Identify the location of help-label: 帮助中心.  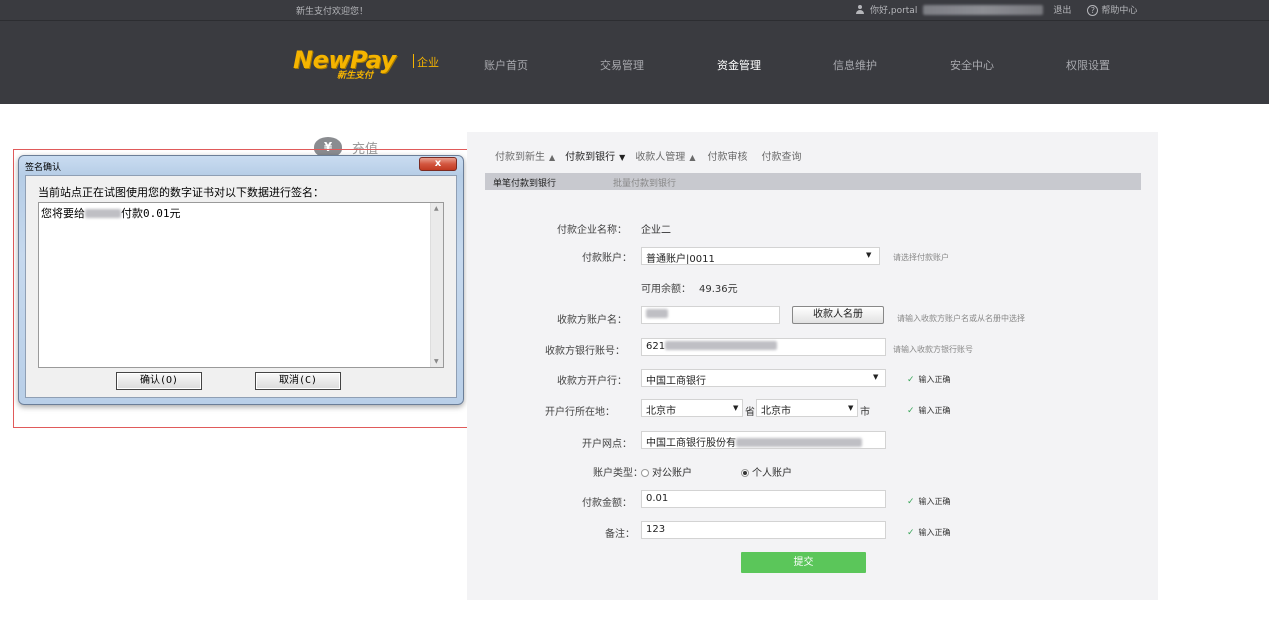
(1119, 11).